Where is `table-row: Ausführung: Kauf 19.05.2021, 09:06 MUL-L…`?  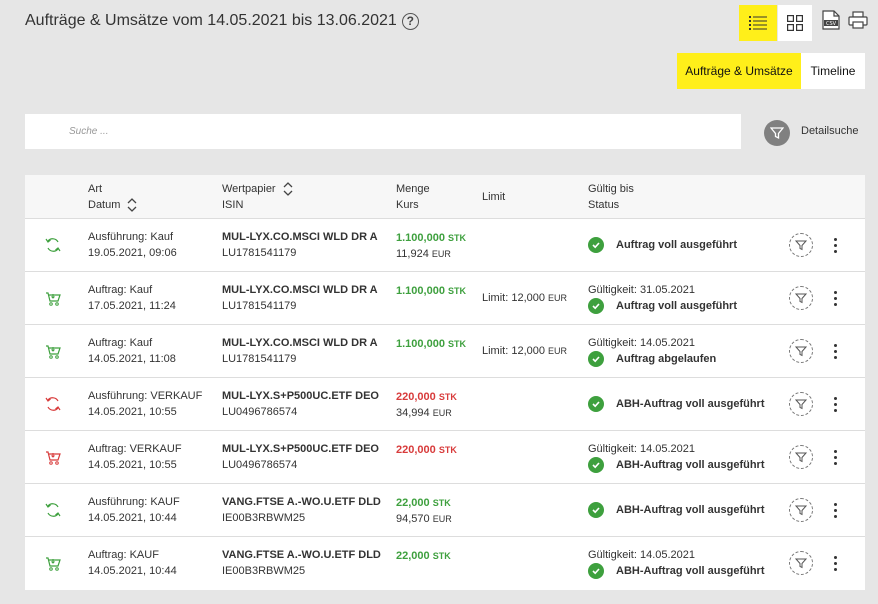 table-row: Ausführung: Kauf 19.05.2021, 09:06 MUL-L… is located at coordinates (445, 245).